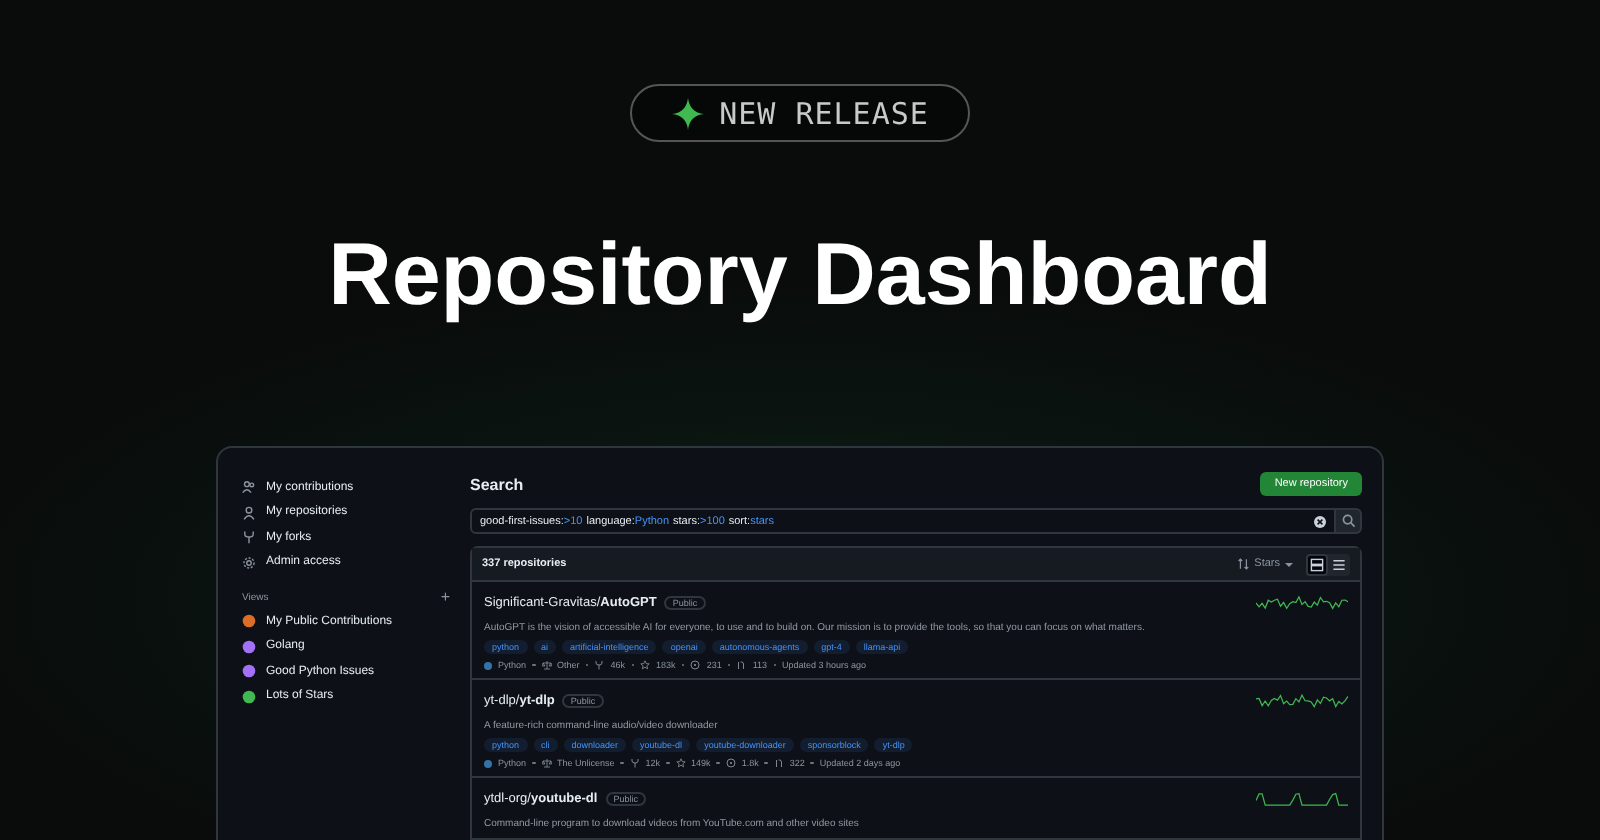 Image resolution: width=1600 pixels, height=840 pixels. I want to click on person-icon, so click(249, 512).